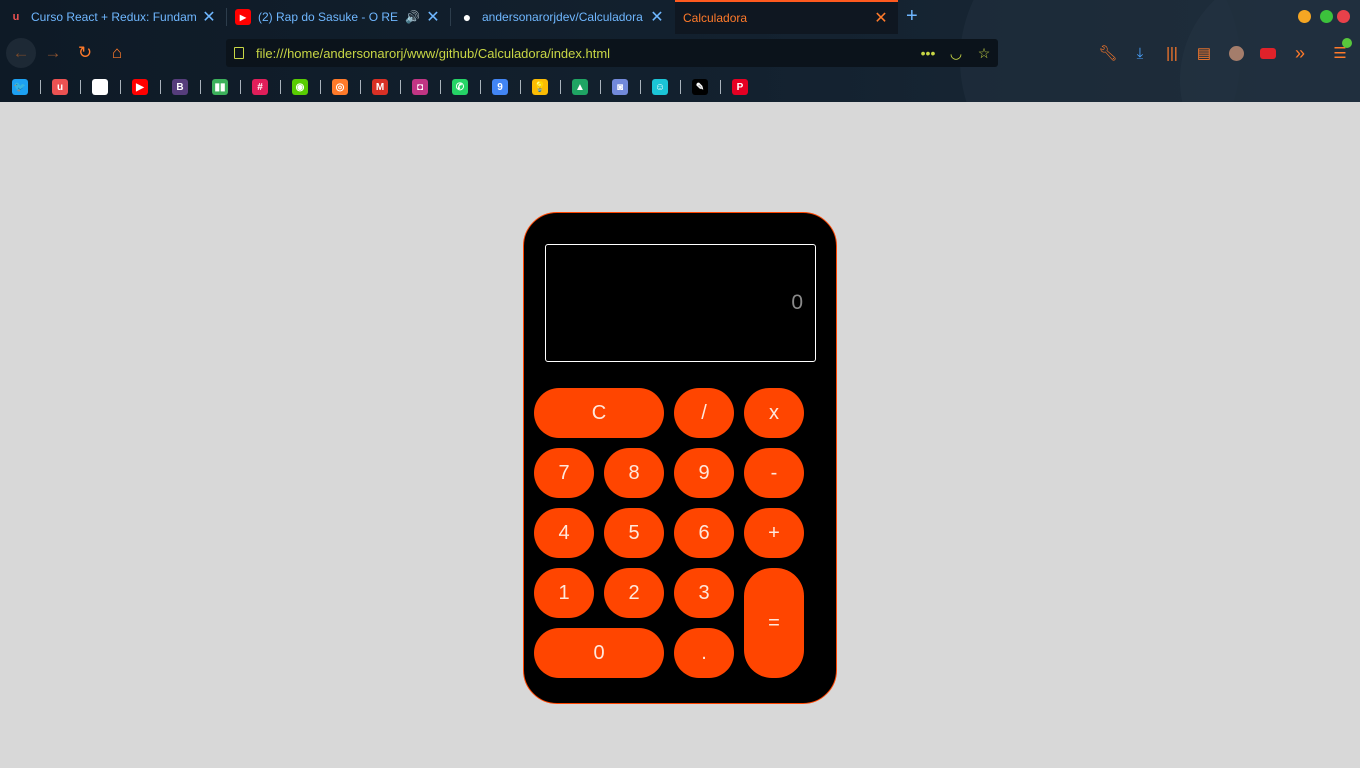 This screenshot has width=1360, height=768. I want to click on overflow-icon: », so click(1300, 53).